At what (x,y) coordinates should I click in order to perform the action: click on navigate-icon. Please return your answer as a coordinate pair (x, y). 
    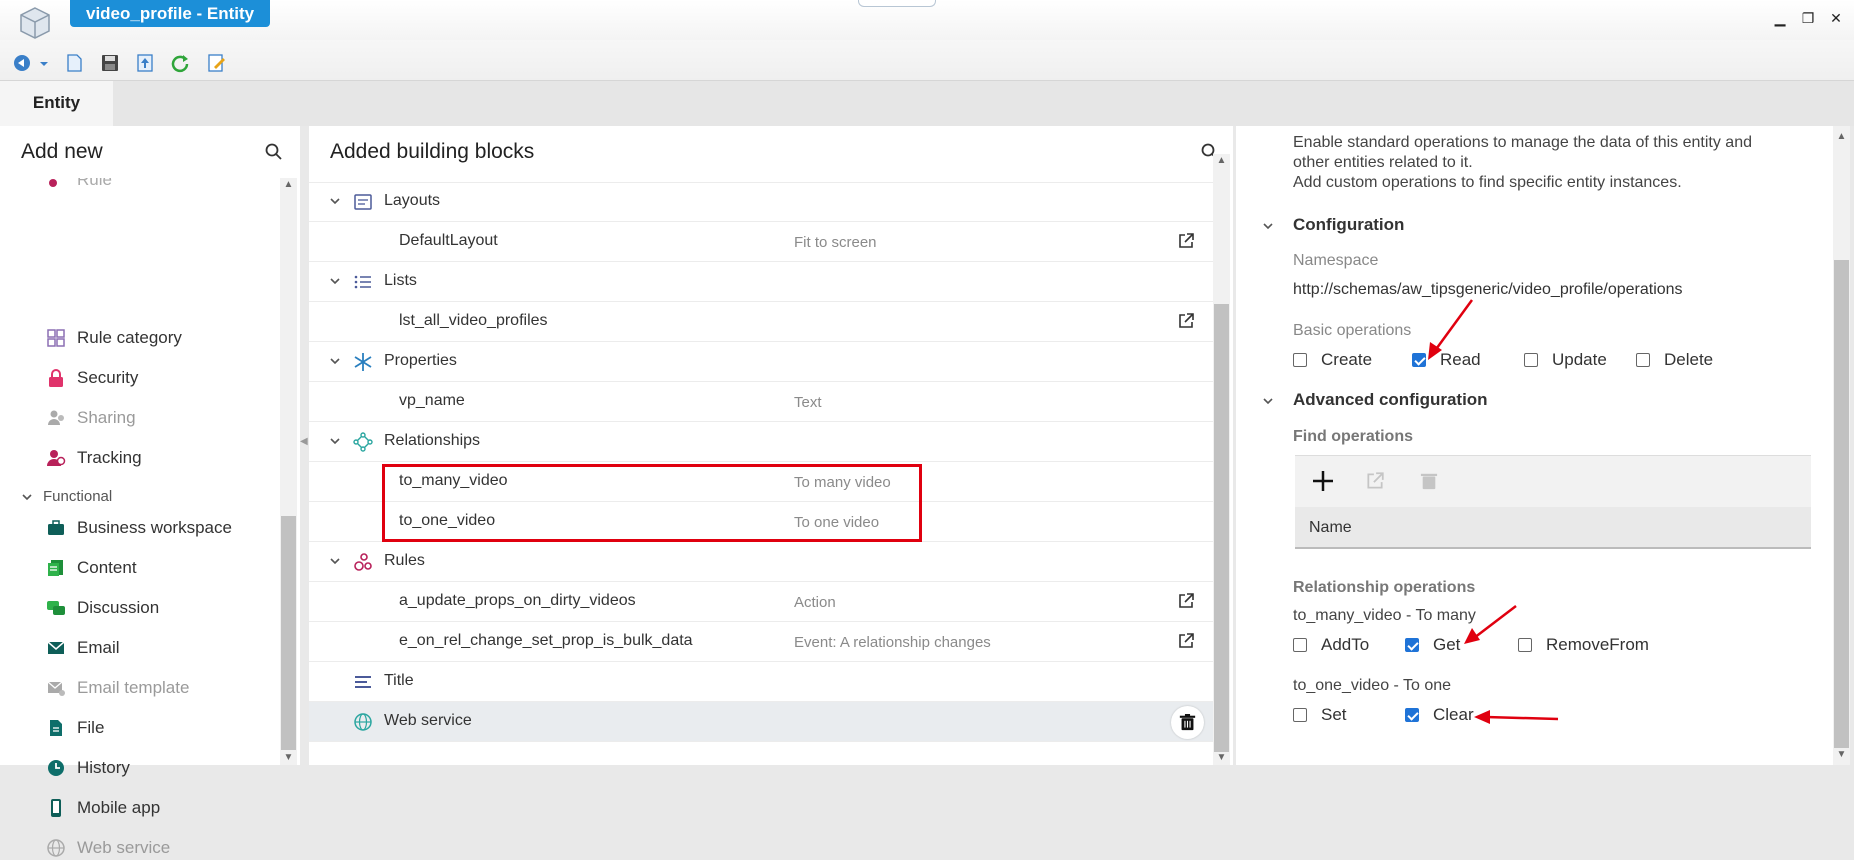
    Looking at the image, I should click on (22, 63).